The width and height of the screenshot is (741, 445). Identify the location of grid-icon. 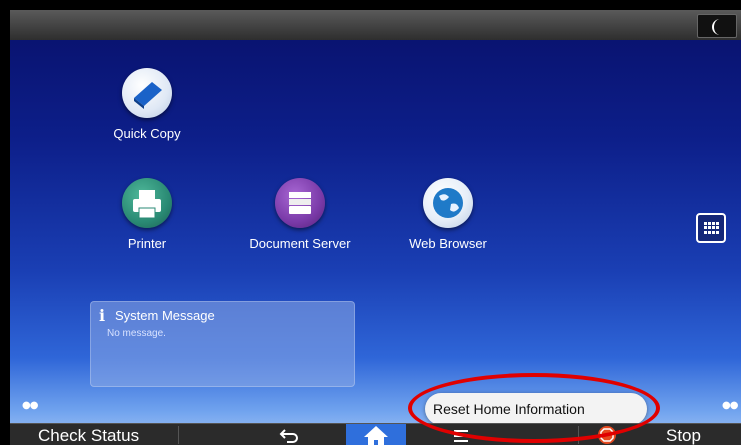
(711, 228).